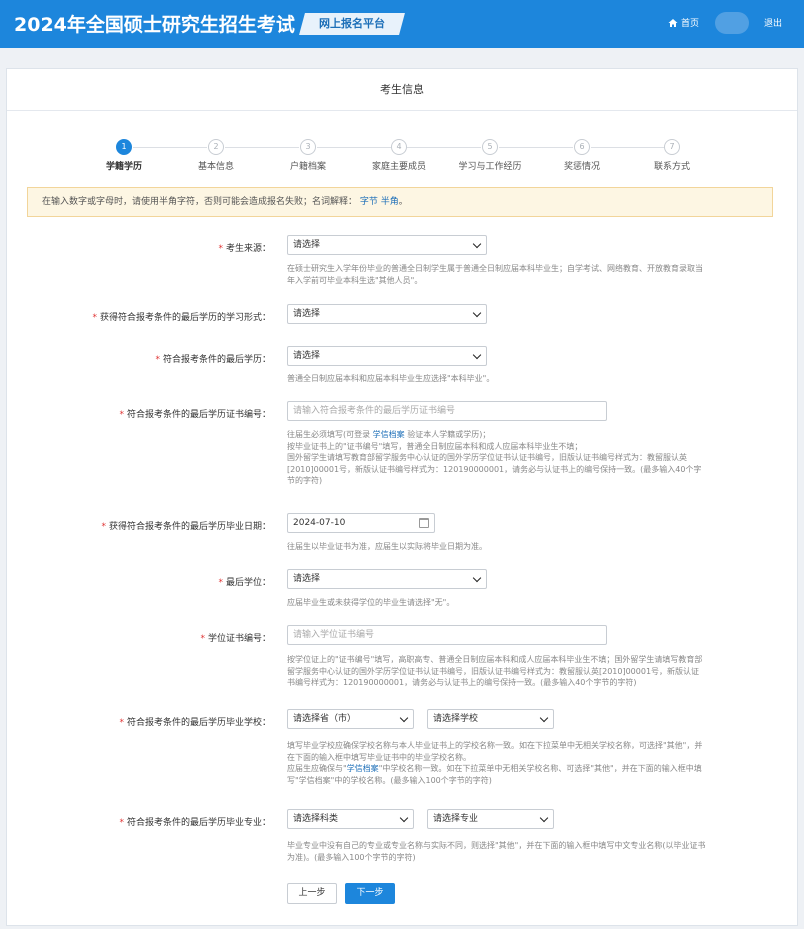  Describe the element at coordinates (732, 23) in the screenshot. I see `avatar` at that location.